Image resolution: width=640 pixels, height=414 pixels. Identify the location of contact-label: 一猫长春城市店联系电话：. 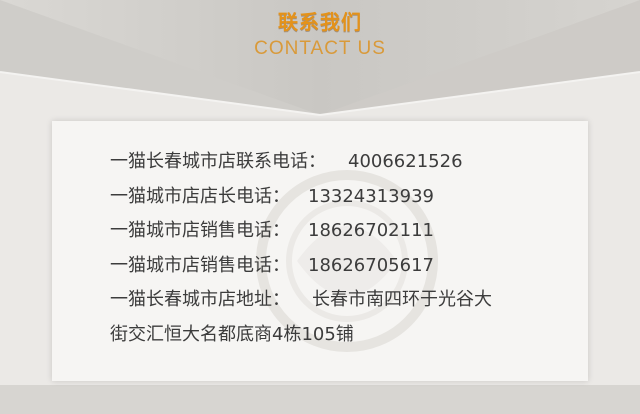
(218, 161).